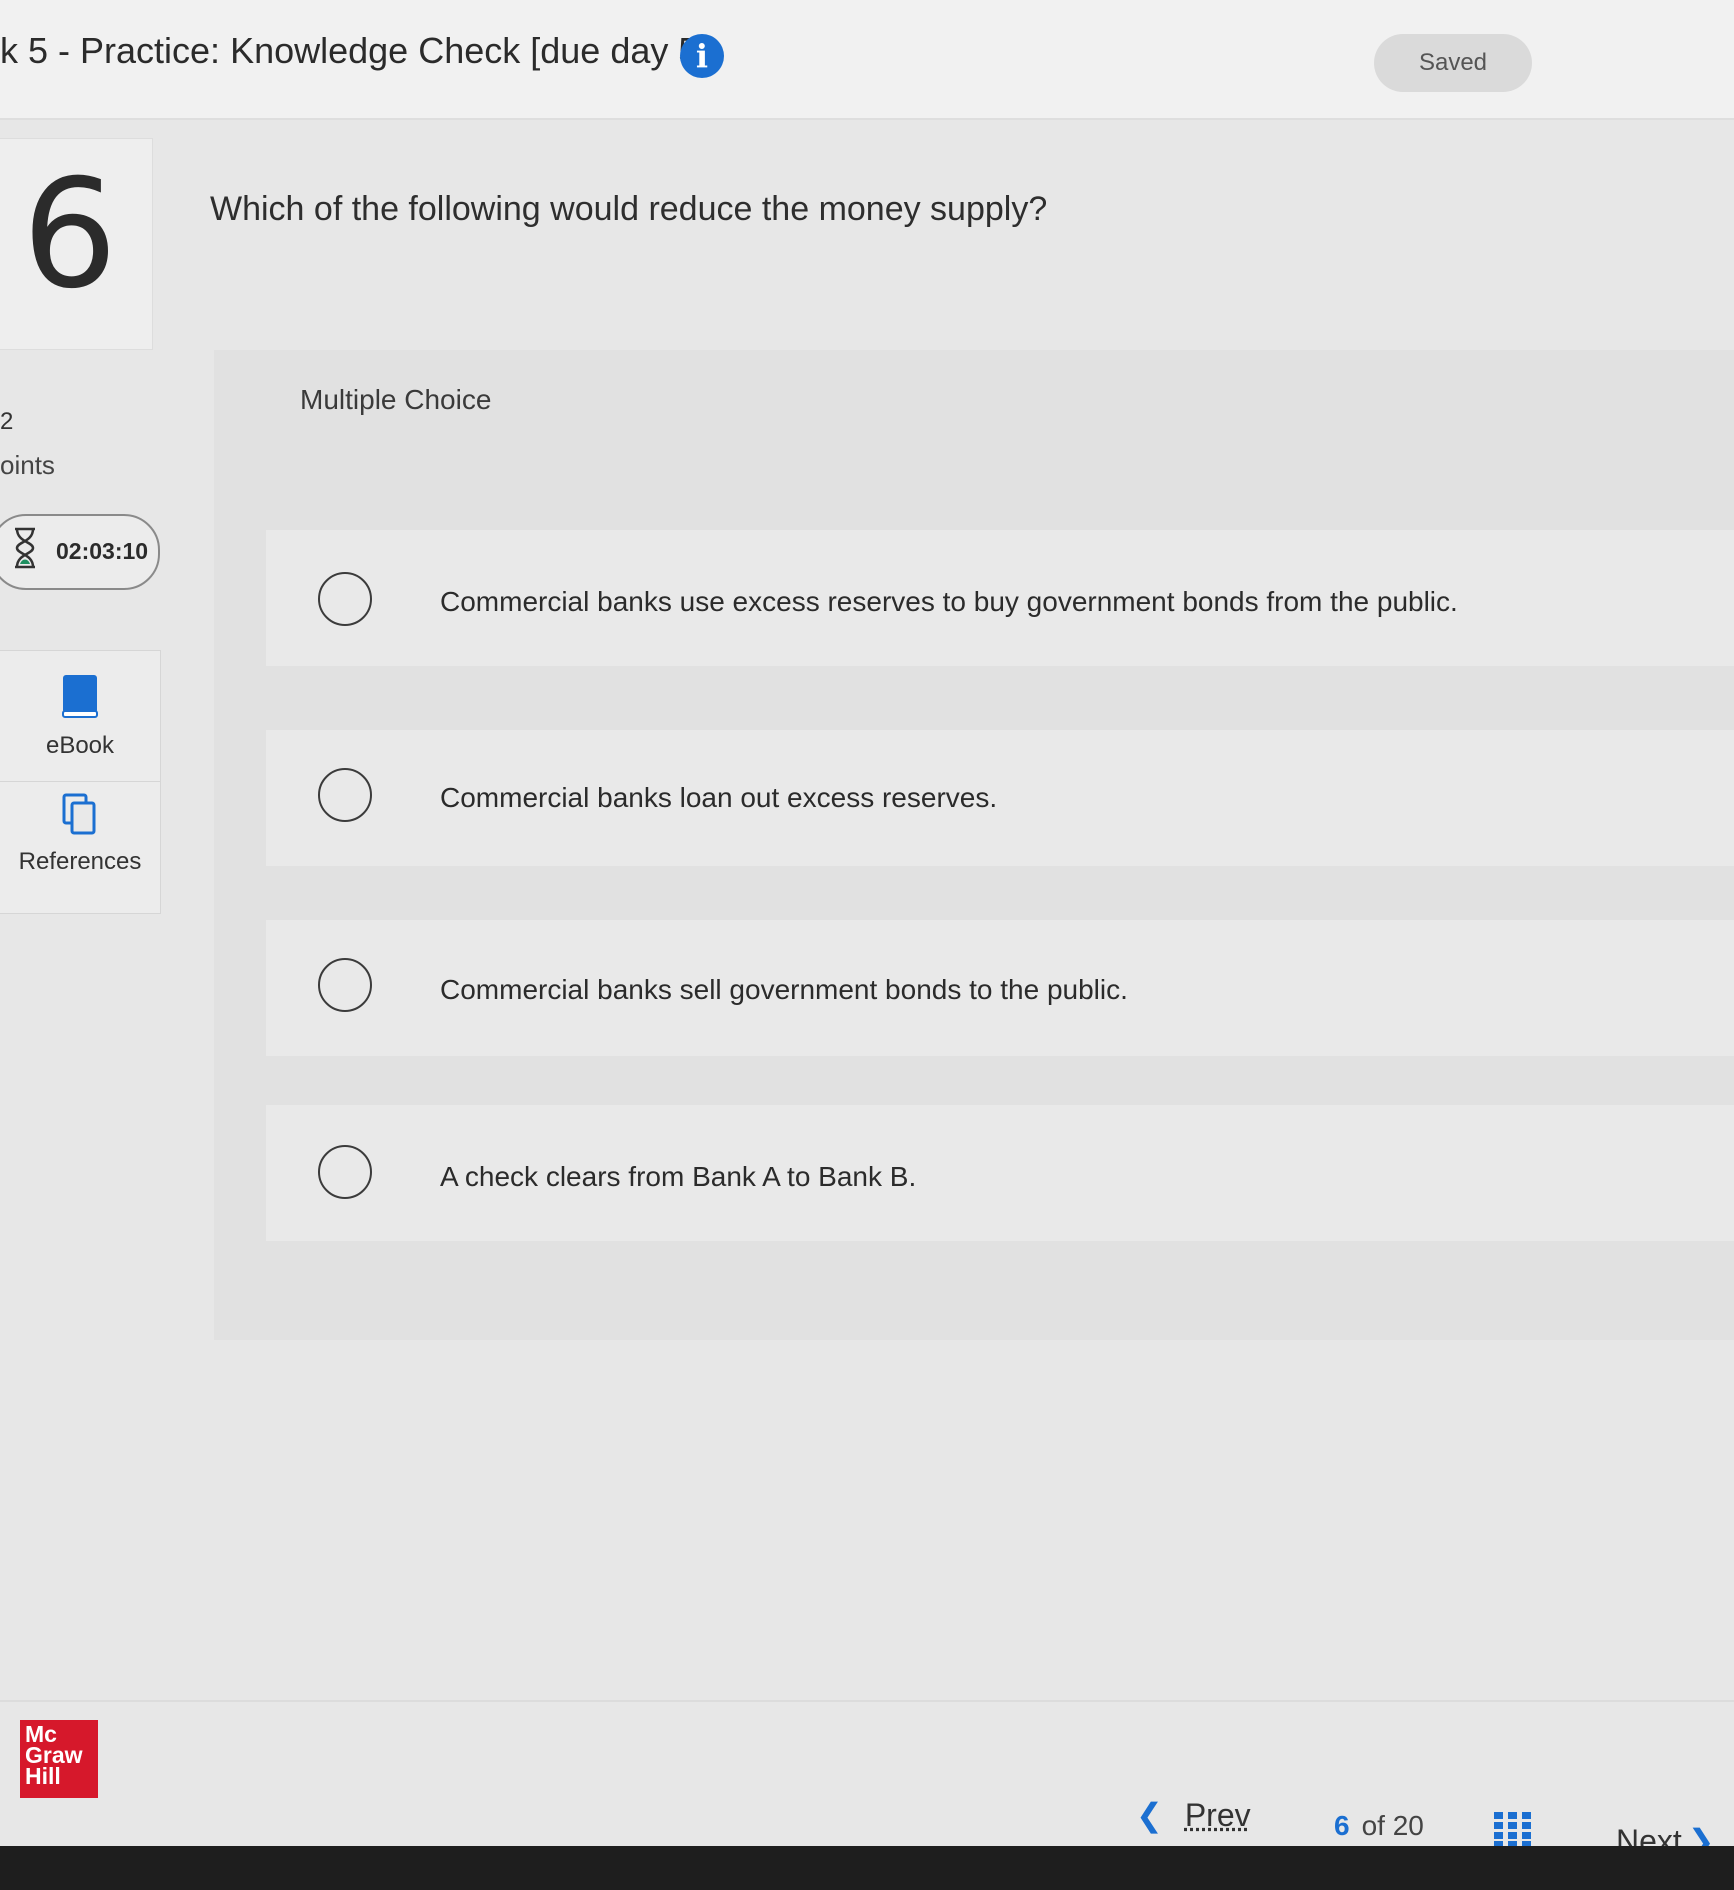 The height and width of the screenshot is (1890, 1734). What do you see at coordinates (70, 235) in the screenshot?
I see `question-number: 6` at bounding box center [70, 235].